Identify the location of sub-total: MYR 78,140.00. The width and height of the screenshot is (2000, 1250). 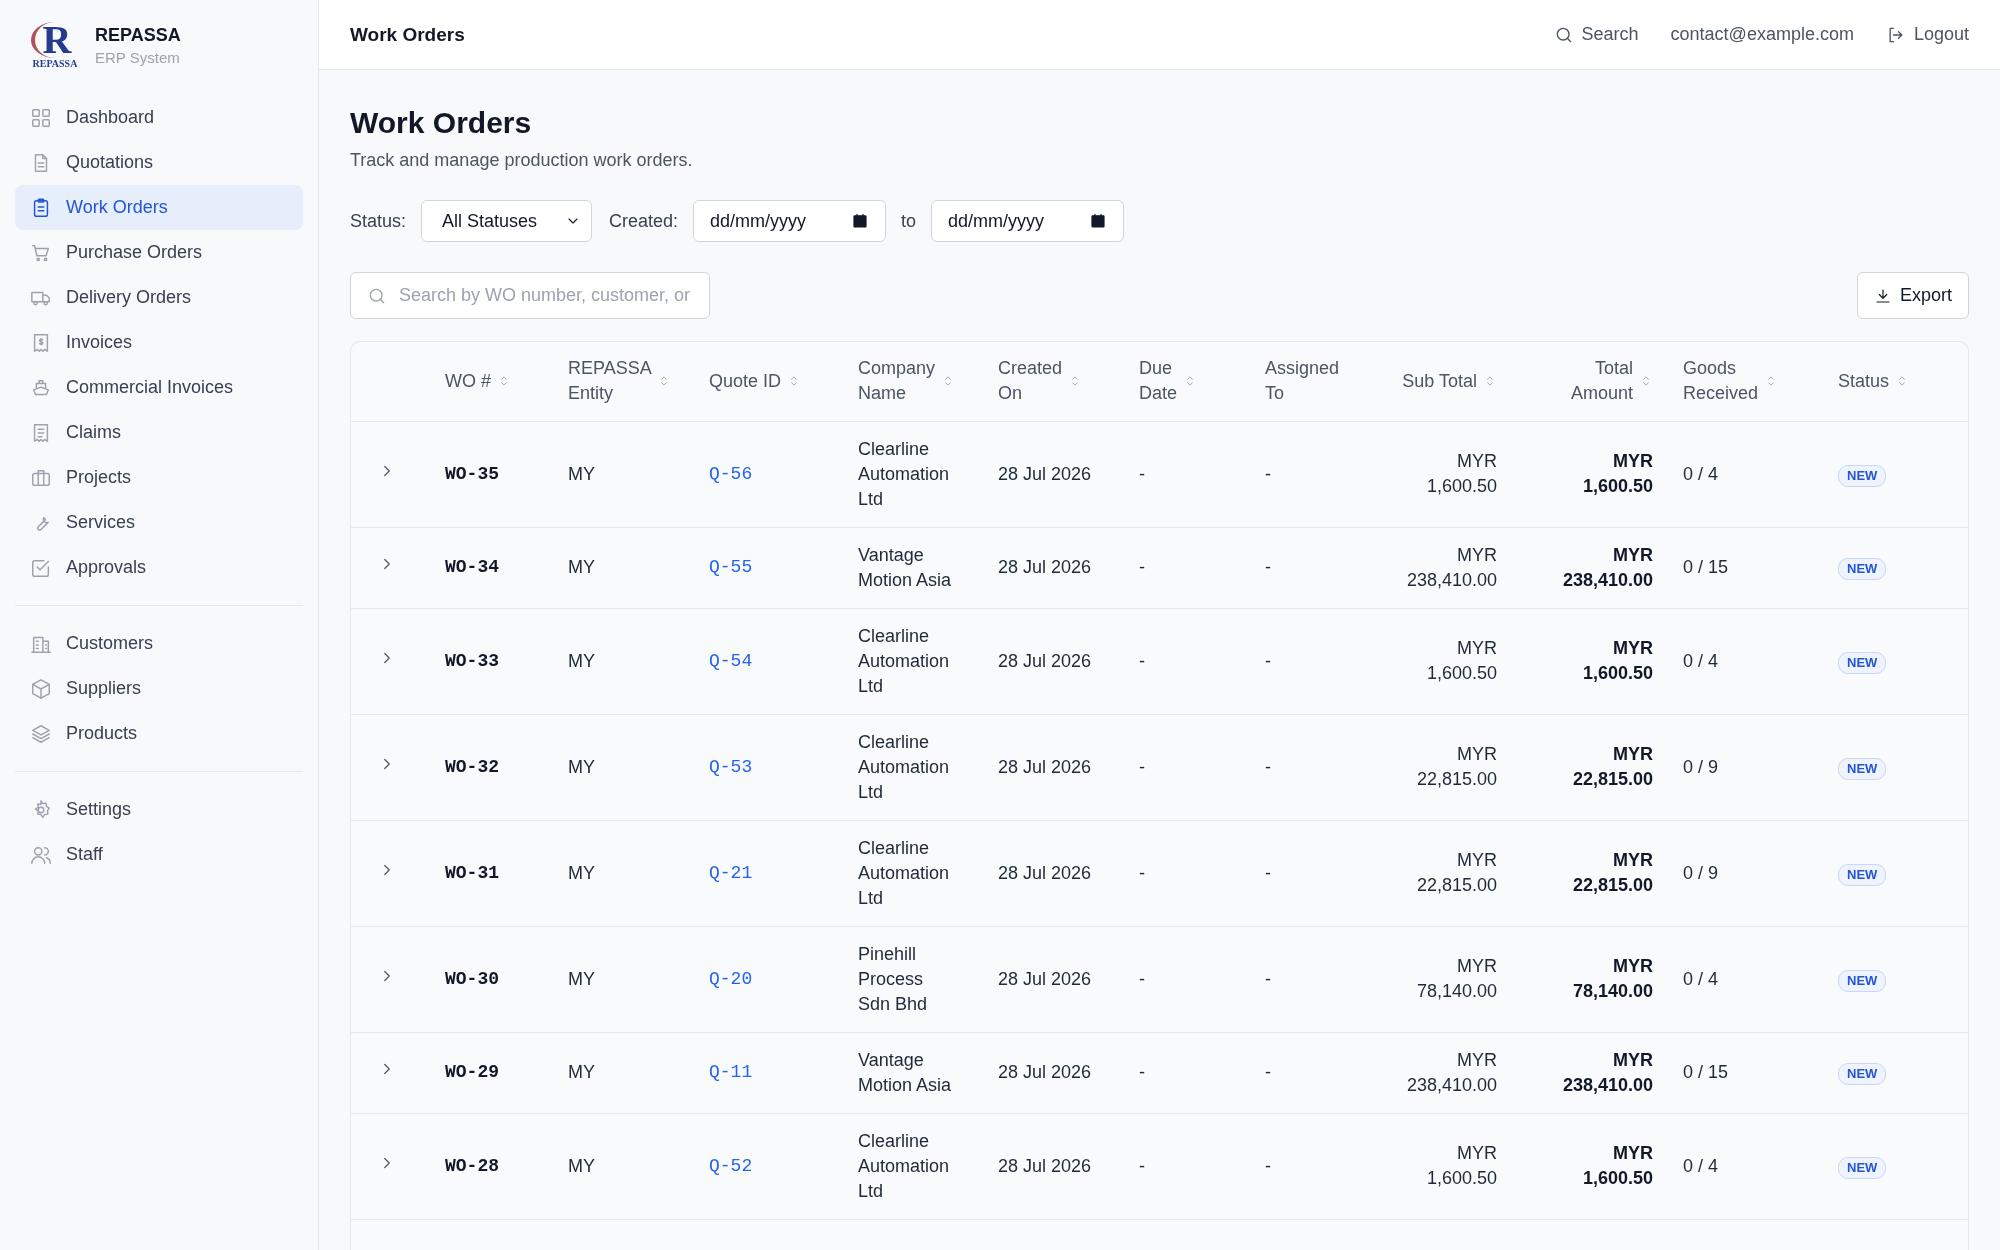
(1456, 979).